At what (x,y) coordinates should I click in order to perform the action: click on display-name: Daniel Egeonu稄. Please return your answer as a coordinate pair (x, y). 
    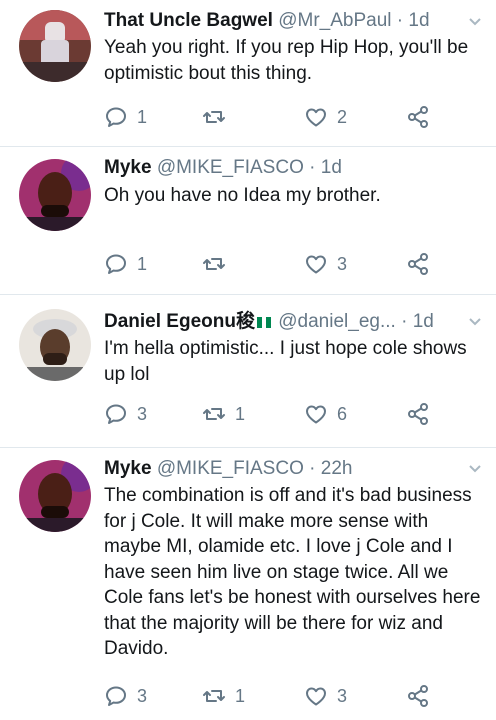
    Looking at the image, I should click on (179, 321).